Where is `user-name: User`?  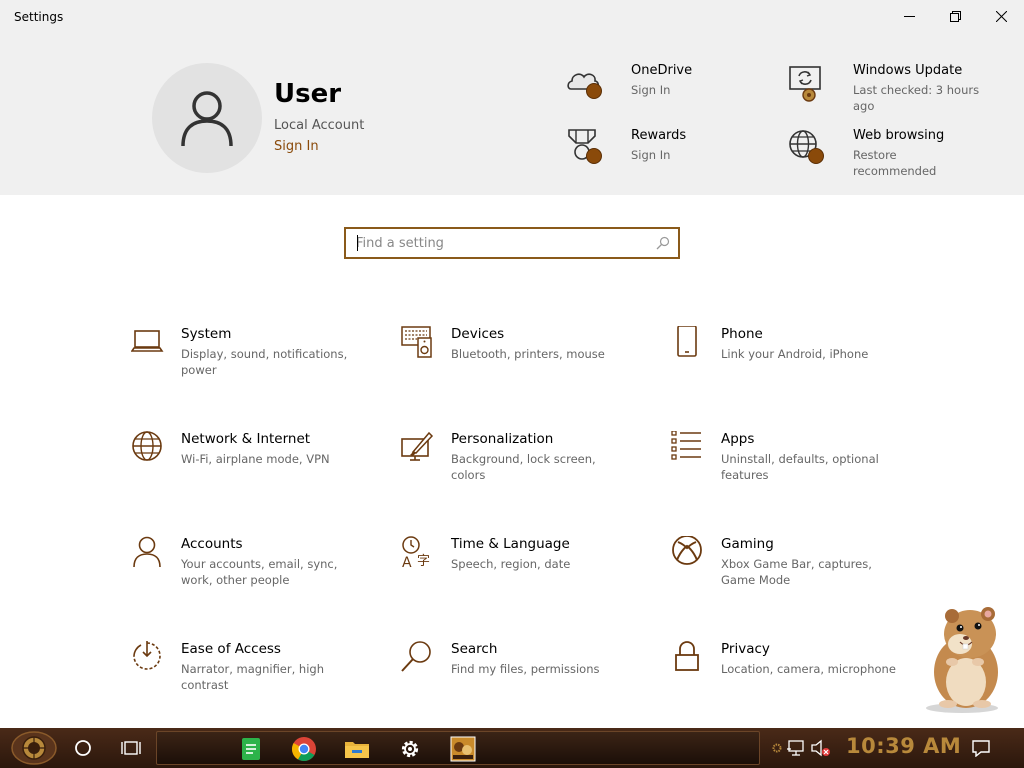 user-name: User is located at coordinates (308, 94).